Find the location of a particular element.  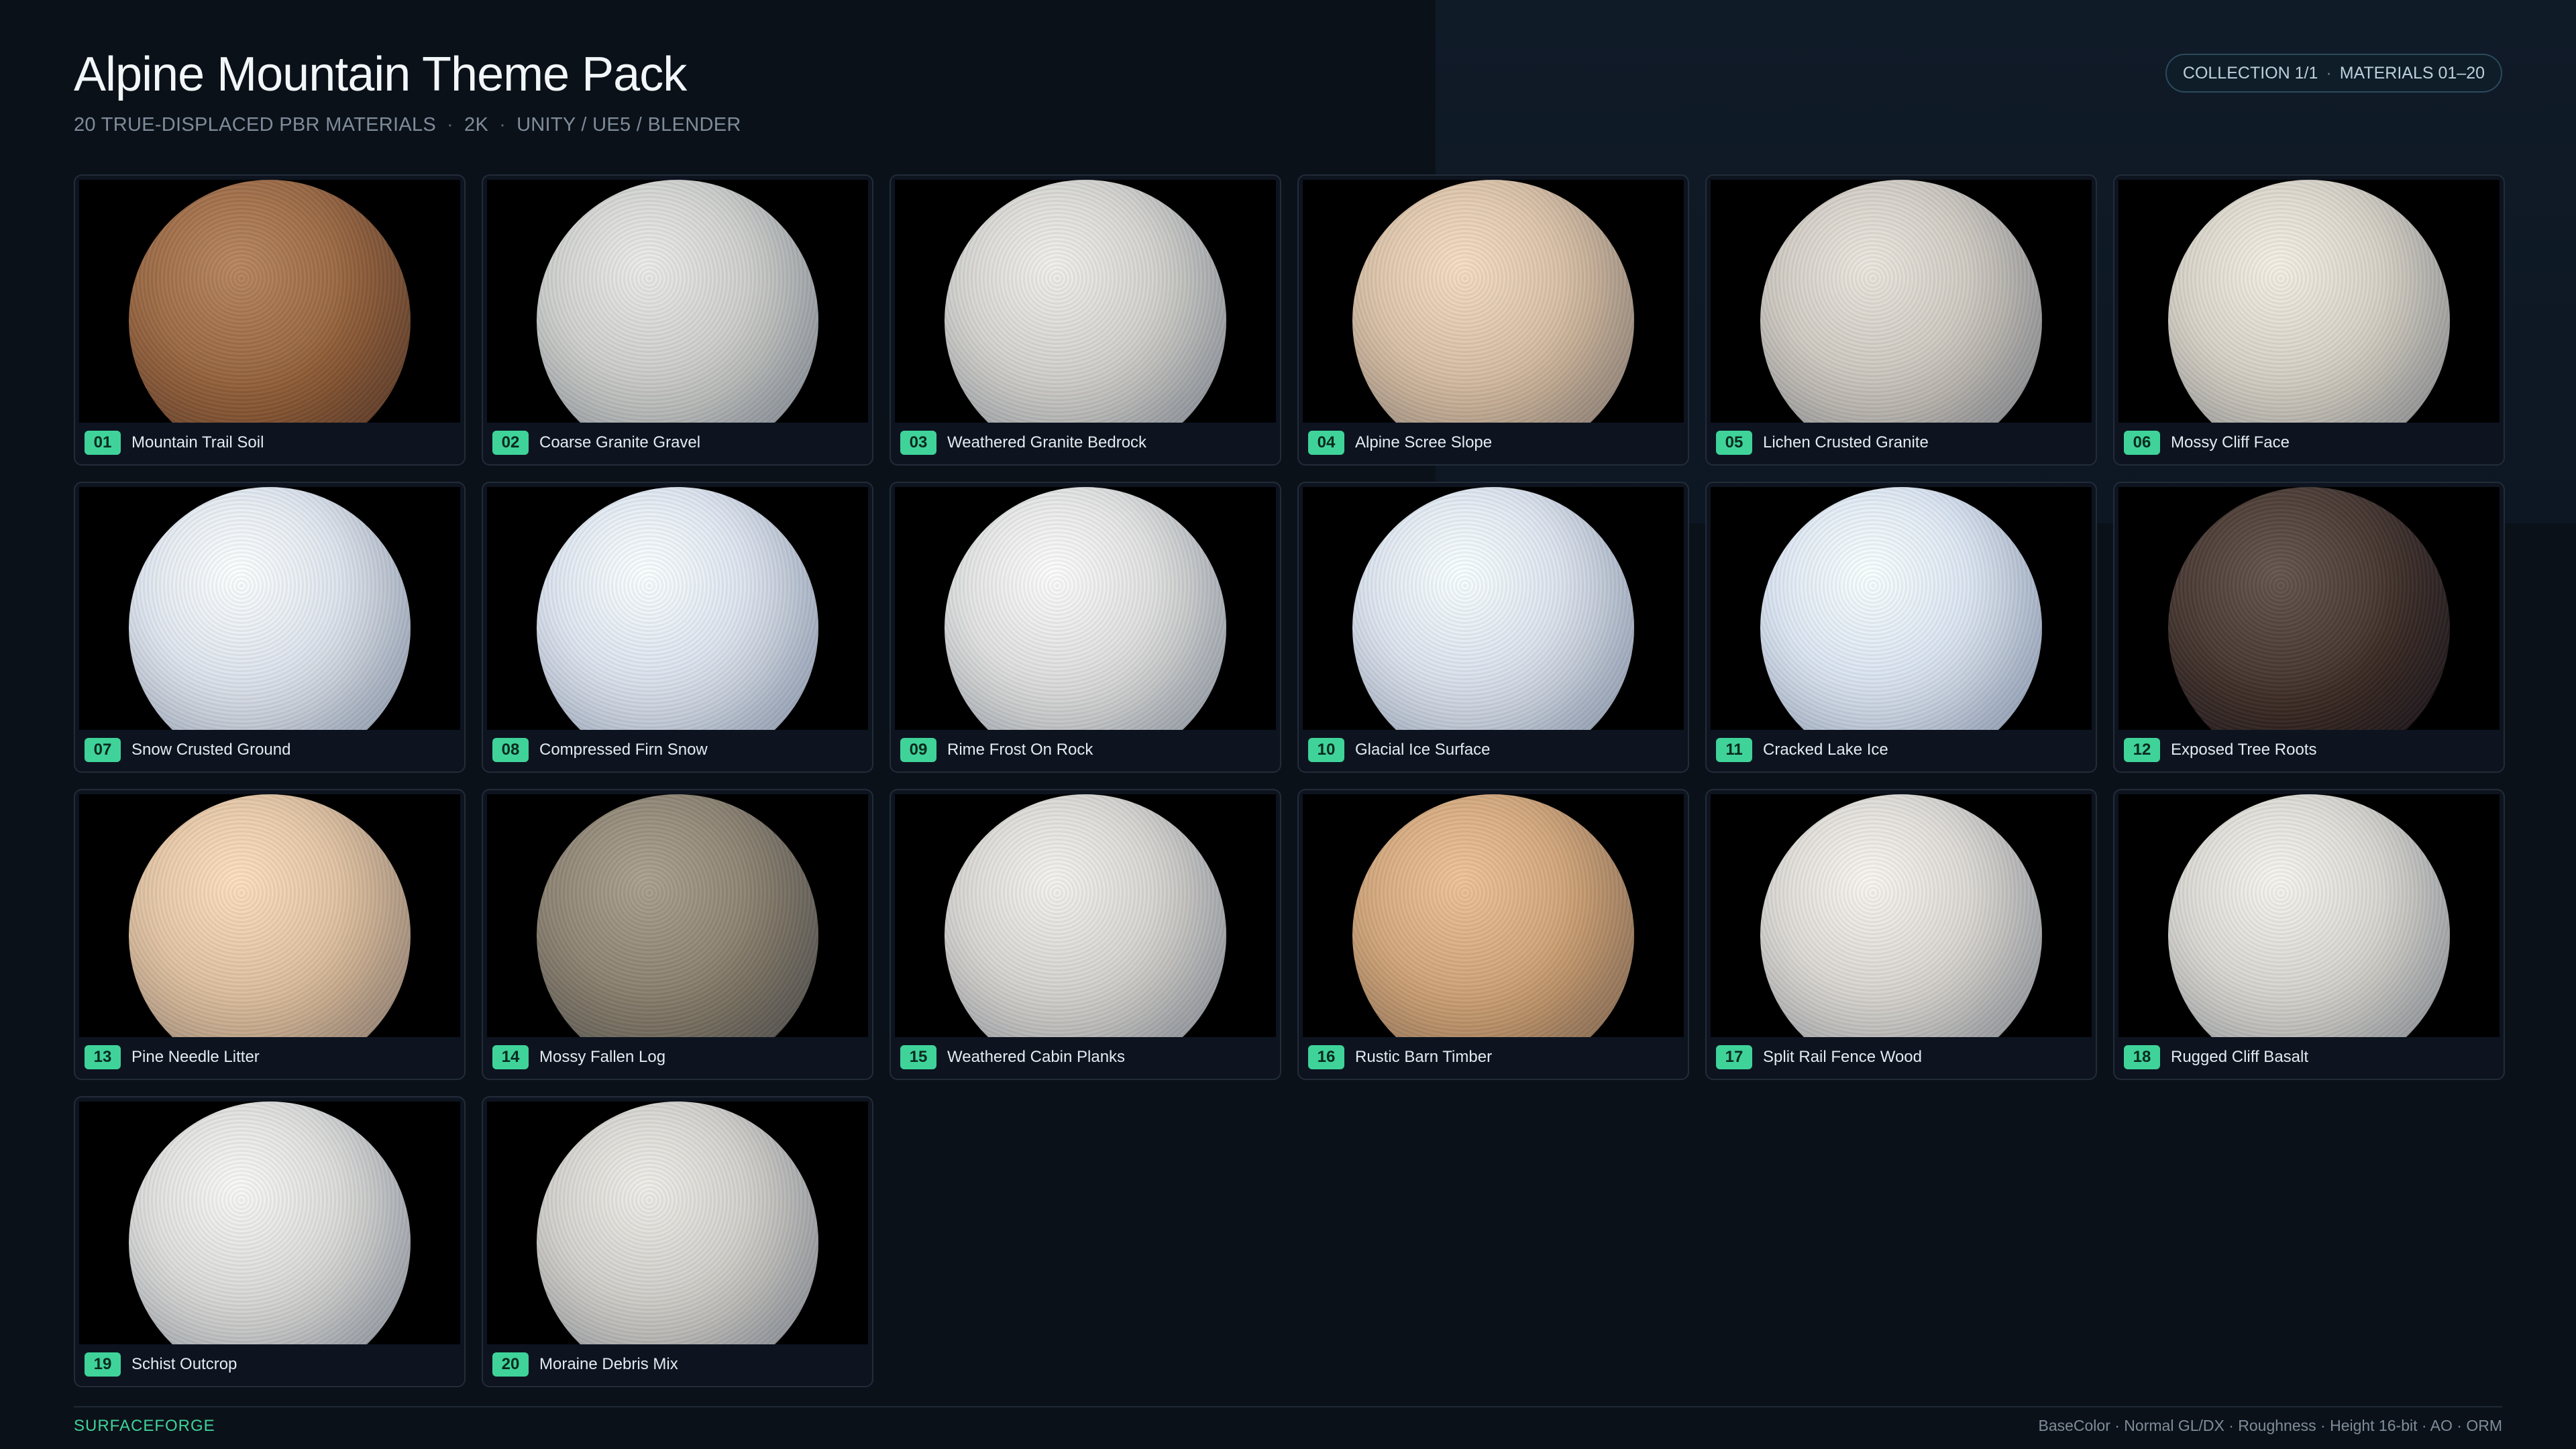

material-label: 13 Pine Needle Litter is located at coordinates (172, 1057).